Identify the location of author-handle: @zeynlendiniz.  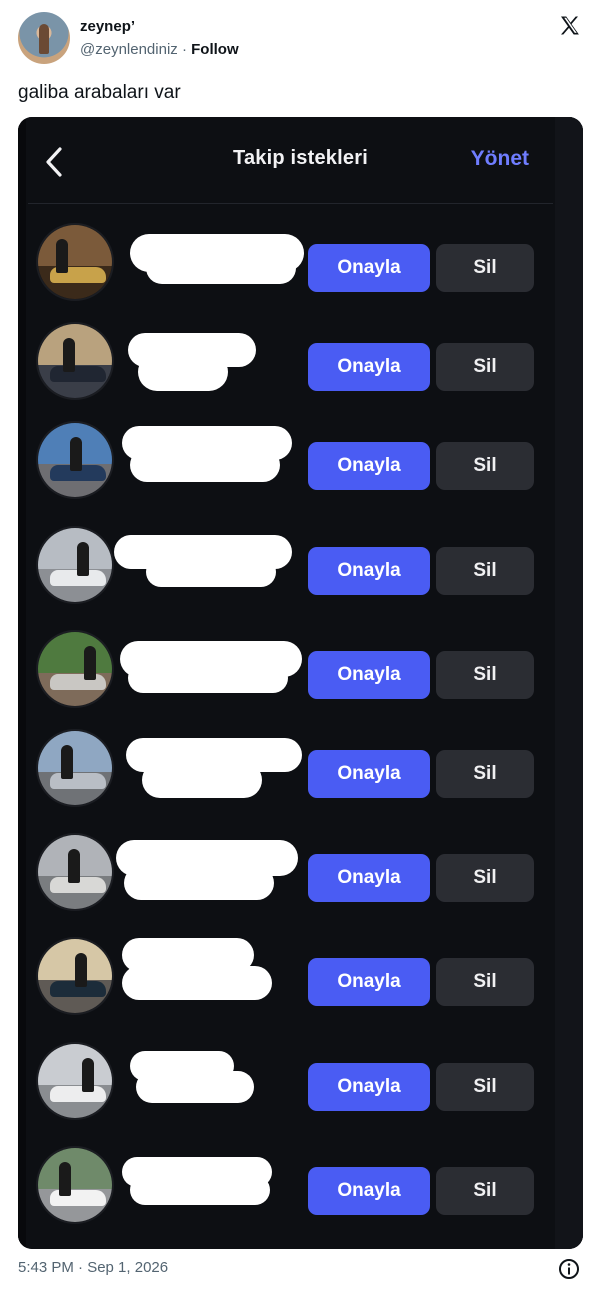
(129, 49).